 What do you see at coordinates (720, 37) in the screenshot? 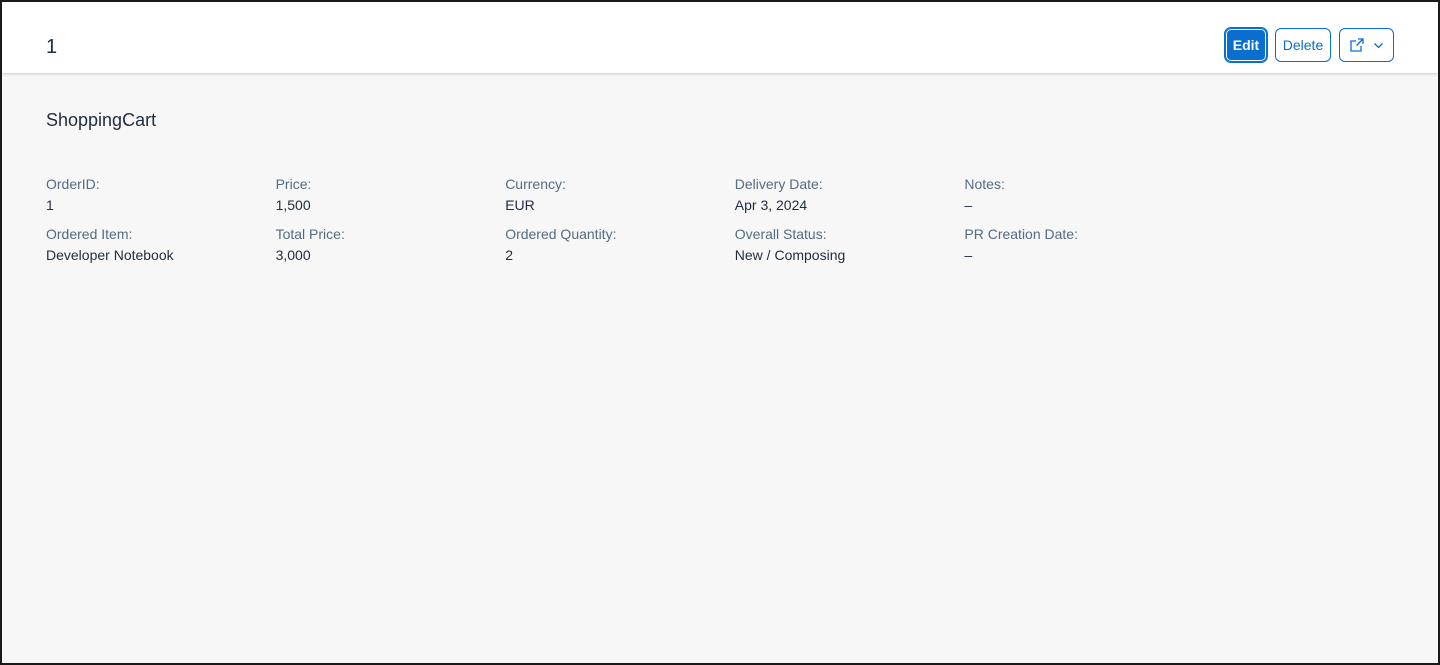
I see `object-header: 1 Edit Delete` at bounding box center [720, 37].